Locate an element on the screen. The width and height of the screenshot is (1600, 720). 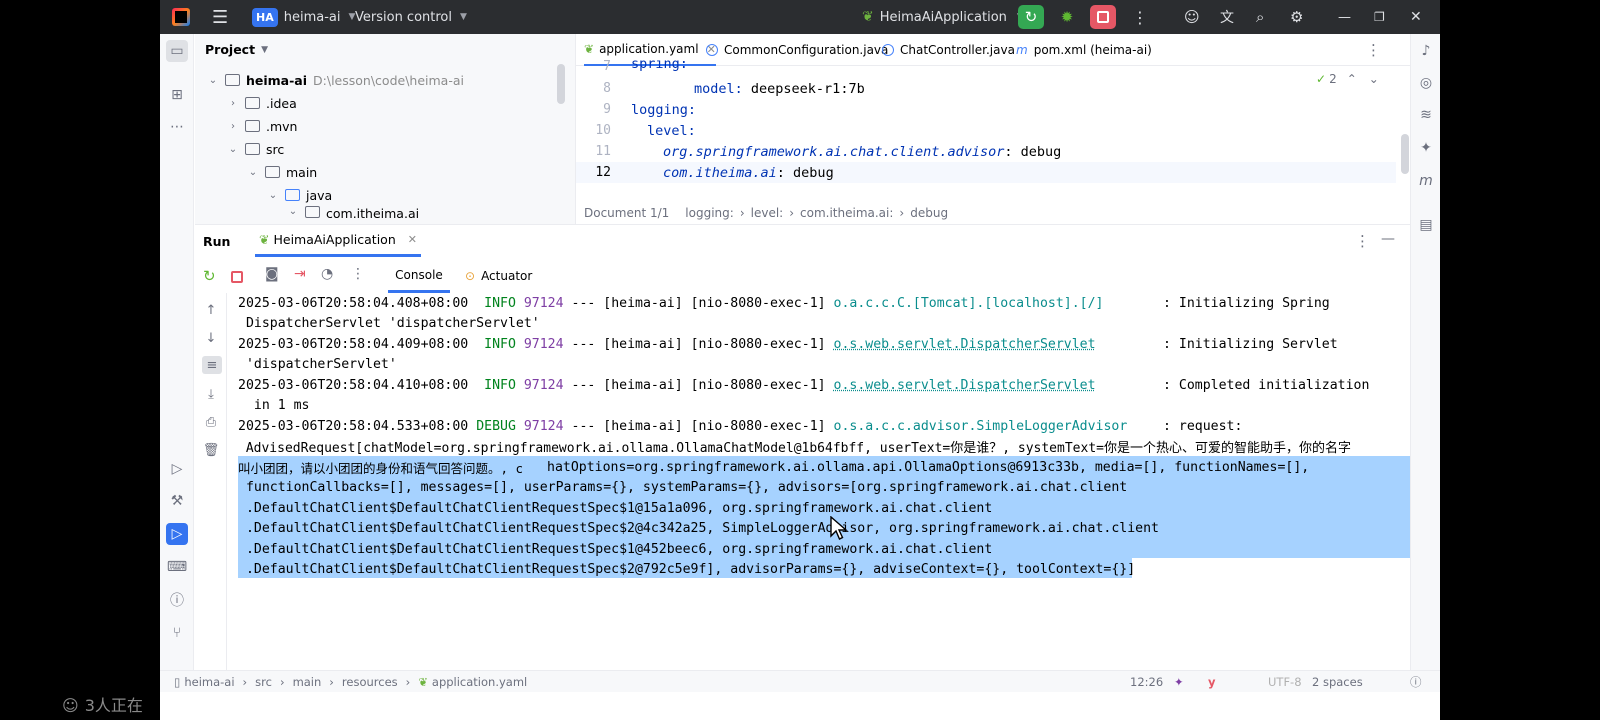
tree-item-main: ⌄ main is located at coordinates (281, 172).